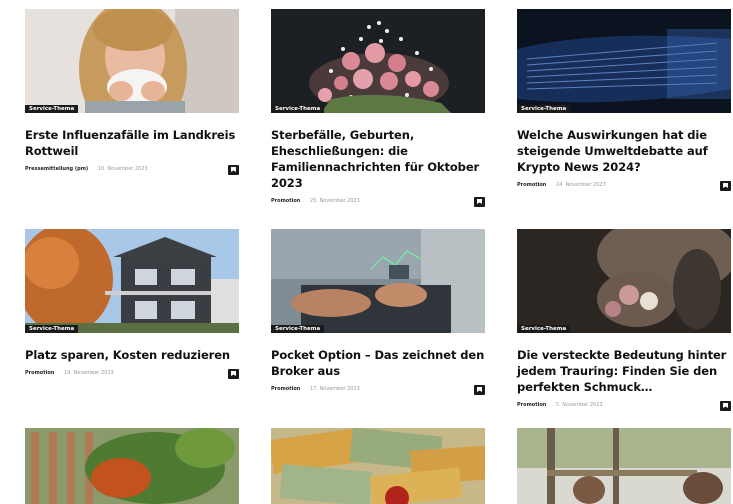 The width and height of the screenshot is (733, 504). Describe the element at coordinates (378, 201) in the screenshot. I see `article-meta: Promotion 25. November 2023` at that location.